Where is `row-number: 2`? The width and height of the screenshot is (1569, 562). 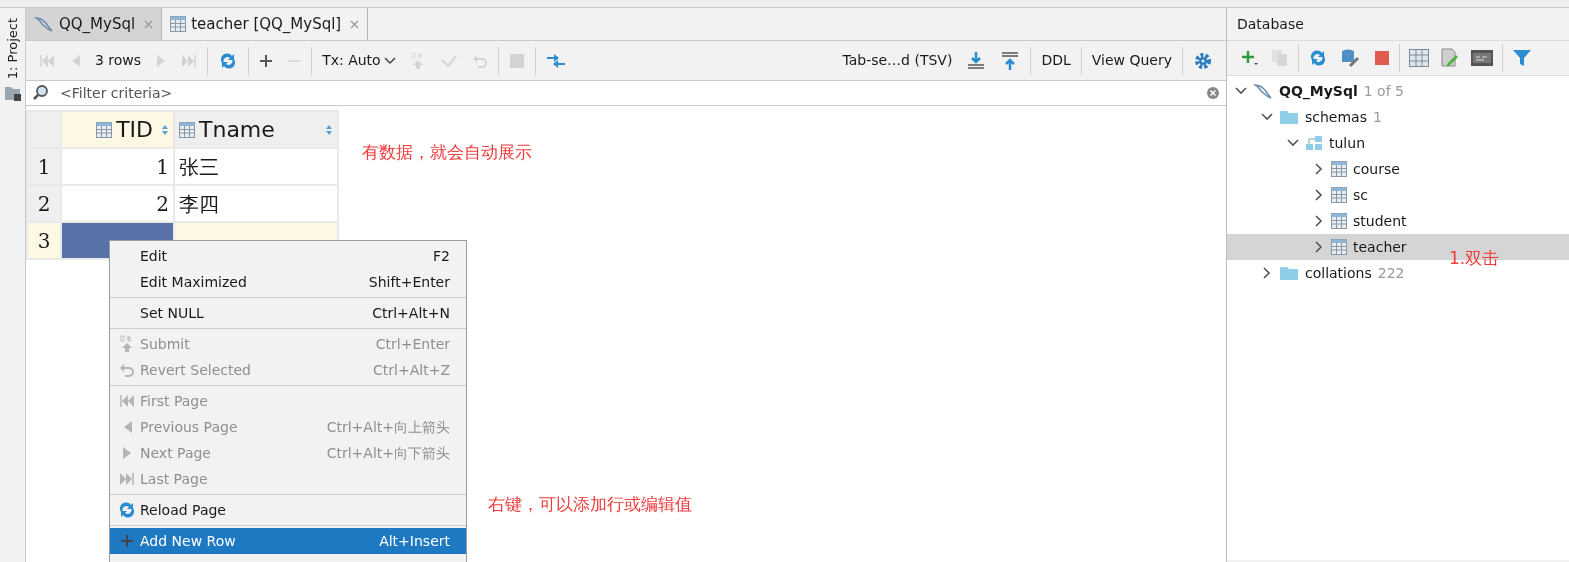 row-number: 2 is located at coordinates (44, 203).